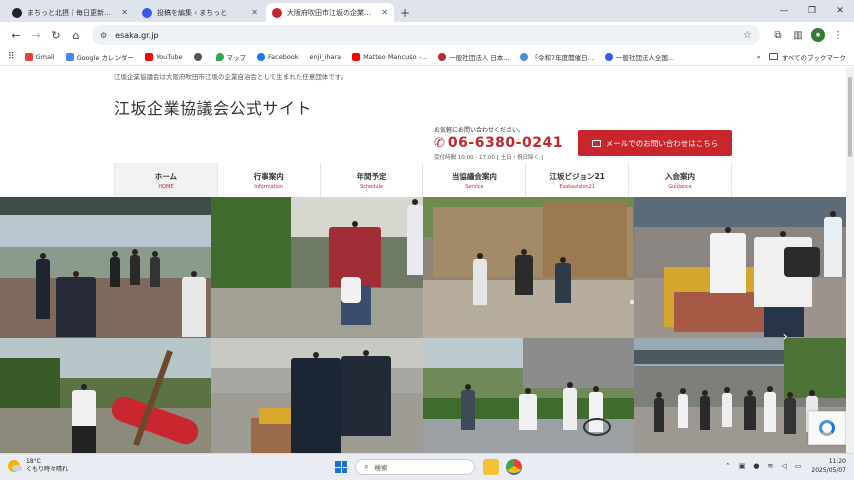 This screenshot has width=854, height=480. I want to click on search-icon: ⌕, so click(366, 466).